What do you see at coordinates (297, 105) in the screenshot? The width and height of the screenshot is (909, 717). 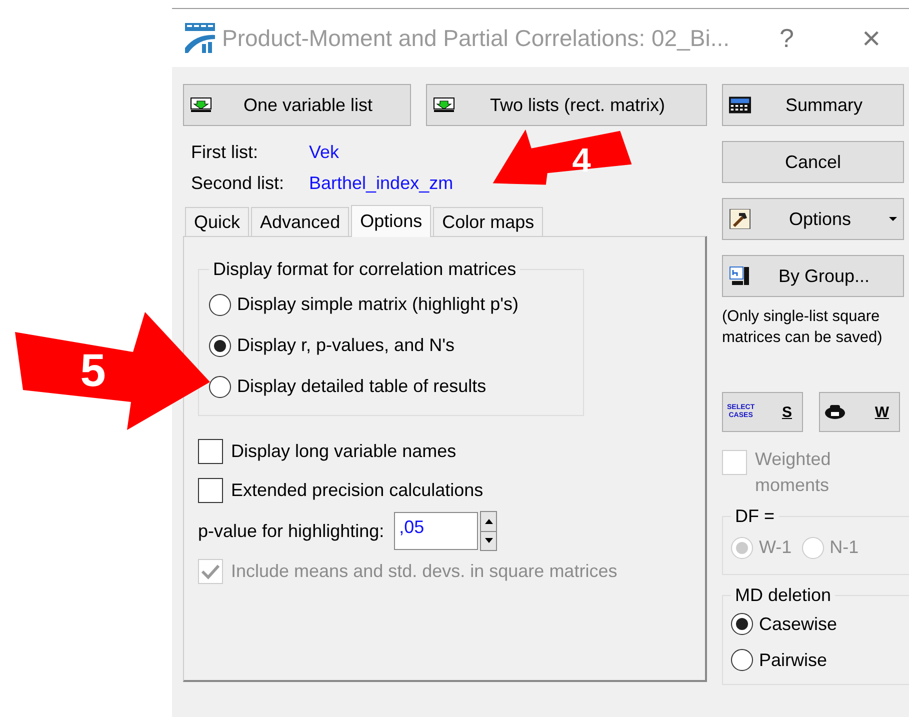 I see `variable-list-button: One variable list` at bounding box center [297, 105].